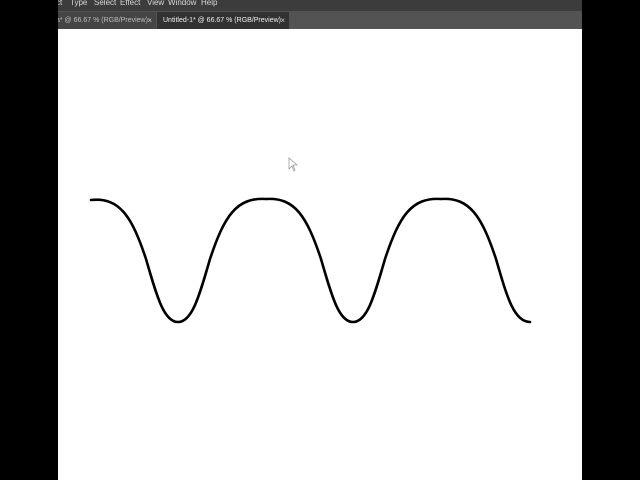 The image size is (640, 480). Describe the element at coordinates (182, 4) in the screenshot. I see `menu-item-window: Window` at that location.